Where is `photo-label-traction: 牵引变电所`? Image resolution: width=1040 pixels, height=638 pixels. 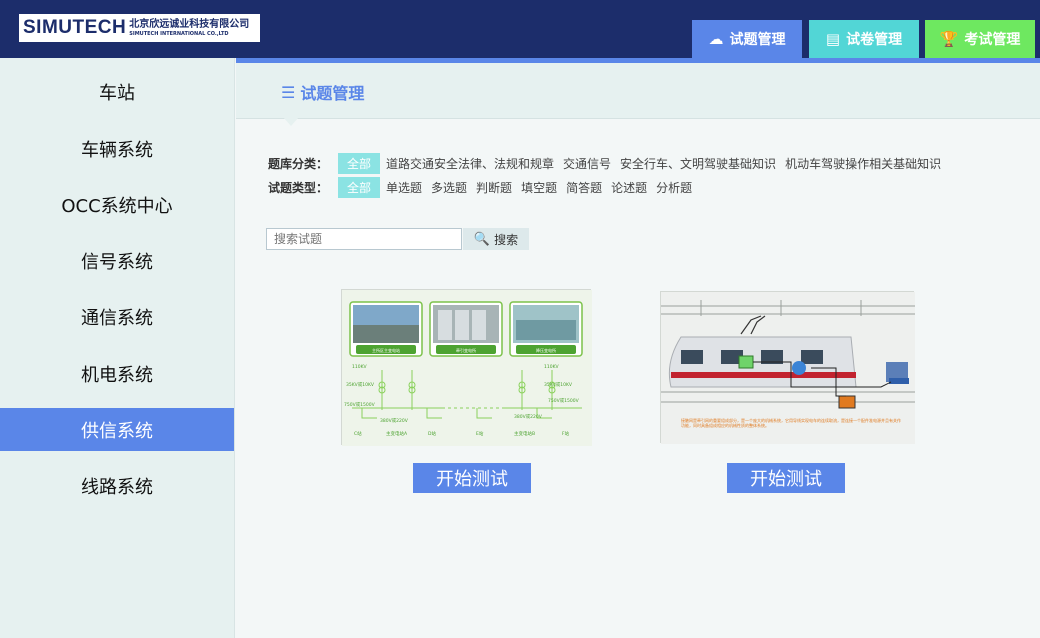 photo-label-traction: 牵引变电所 is located at coordinates (466, 350).